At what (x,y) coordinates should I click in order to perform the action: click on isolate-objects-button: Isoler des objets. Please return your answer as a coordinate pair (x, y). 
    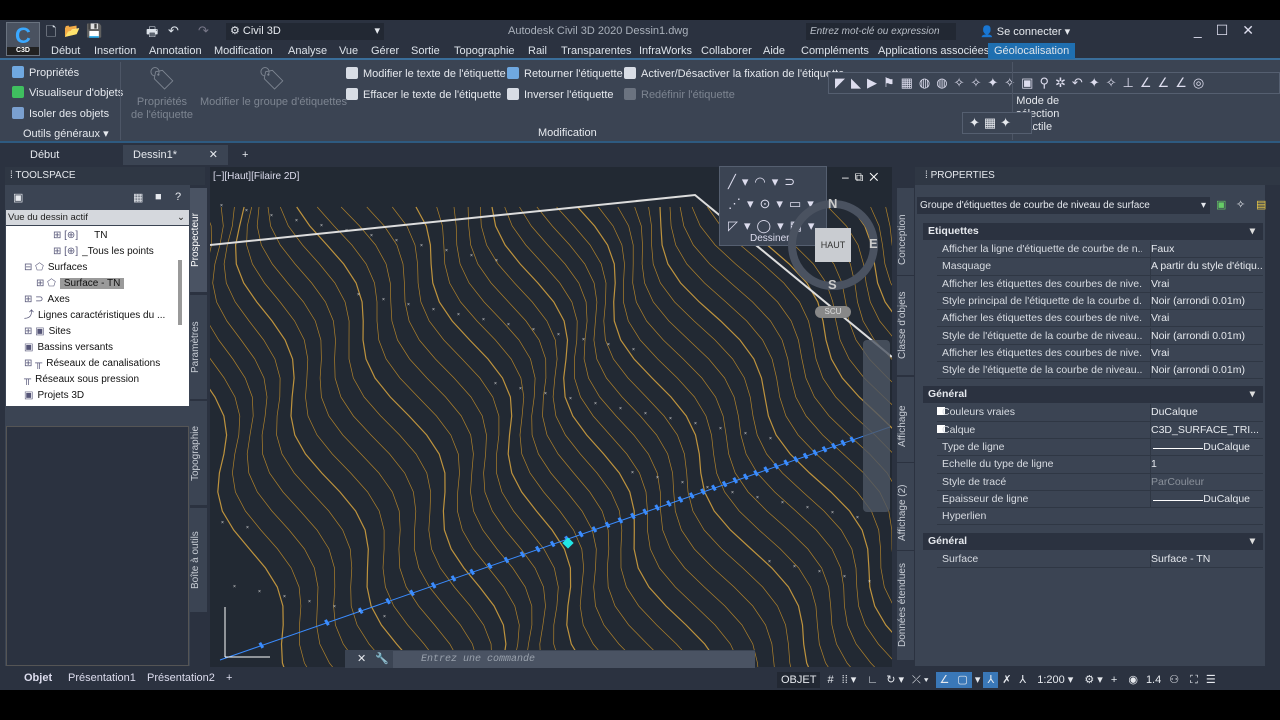
    Looking at the image, I should click on (60, 113).